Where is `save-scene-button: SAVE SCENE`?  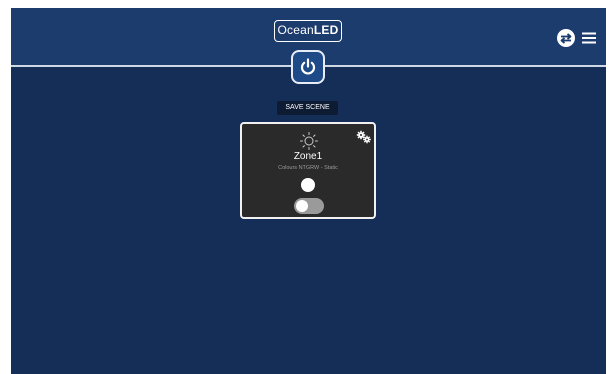
save-scene-button: SAVE SCENE is located at coordinates (307, 108).